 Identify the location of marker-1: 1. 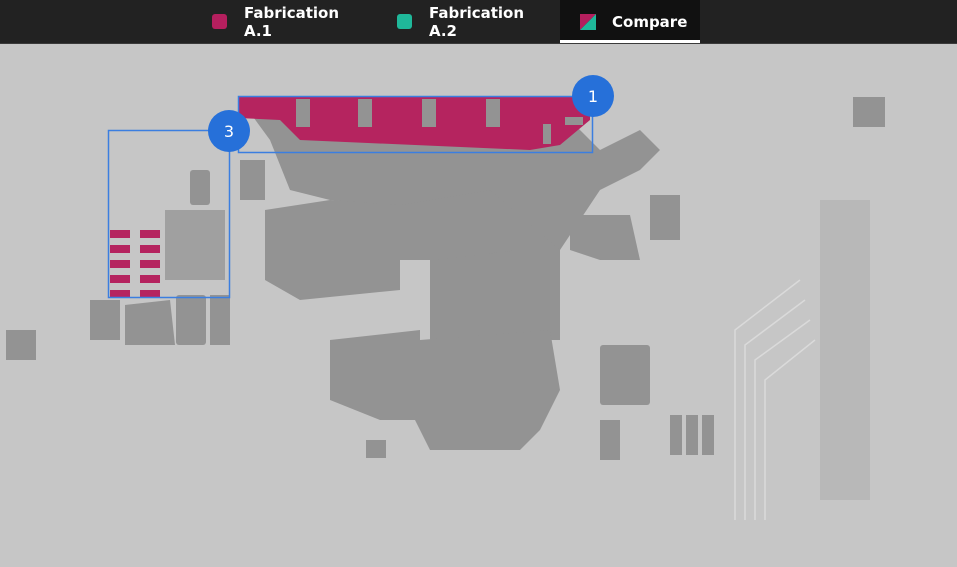
(593, 96).